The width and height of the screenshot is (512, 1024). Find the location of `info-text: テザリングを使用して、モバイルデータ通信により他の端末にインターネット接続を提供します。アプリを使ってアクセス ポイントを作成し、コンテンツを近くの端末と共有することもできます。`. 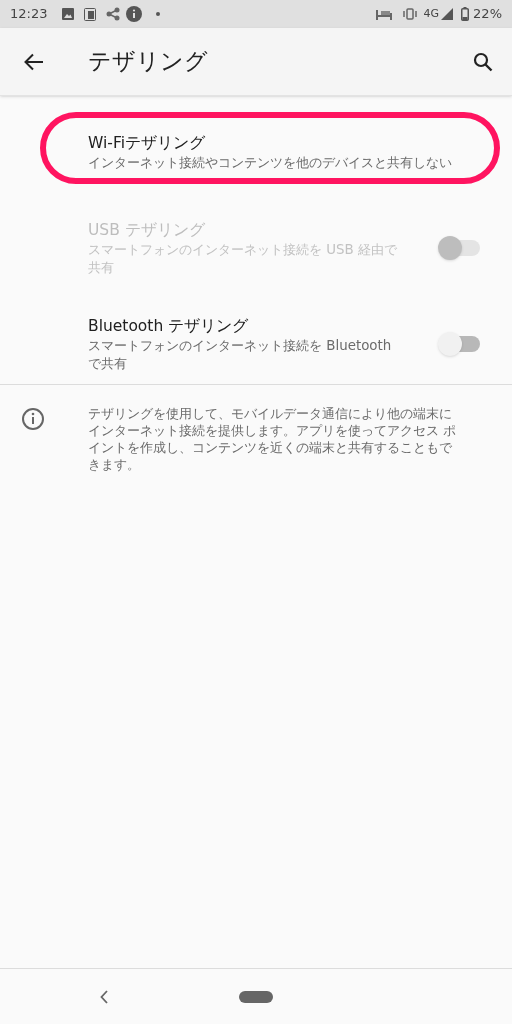

info-text: テザリングを使用して、モバイルデータ通信により他の端末にインターネット接続を提供します。アプリを使ってアクセス ポイントを作成し、コンテンツを近くの端末と共有することもできます。 is located at coordinates (273, 439).